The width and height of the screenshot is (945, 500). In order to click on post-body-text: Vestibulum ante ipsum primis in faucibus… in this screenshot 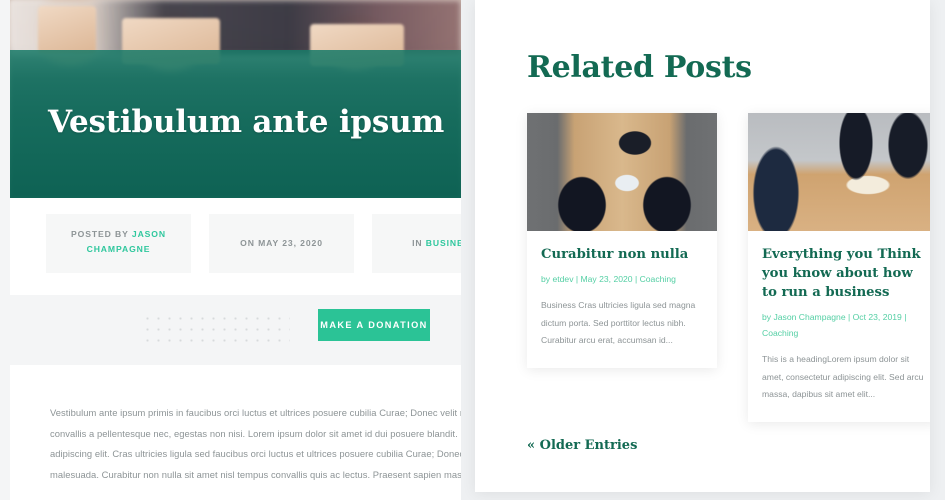, I will do `click(255, 443)`.